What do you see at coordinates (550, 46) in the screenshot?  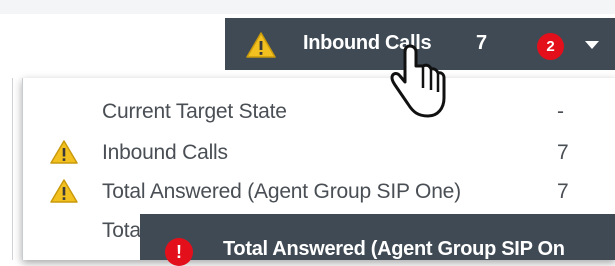 I see `alert-count-badge: 2` at bounding box center [550, 46].